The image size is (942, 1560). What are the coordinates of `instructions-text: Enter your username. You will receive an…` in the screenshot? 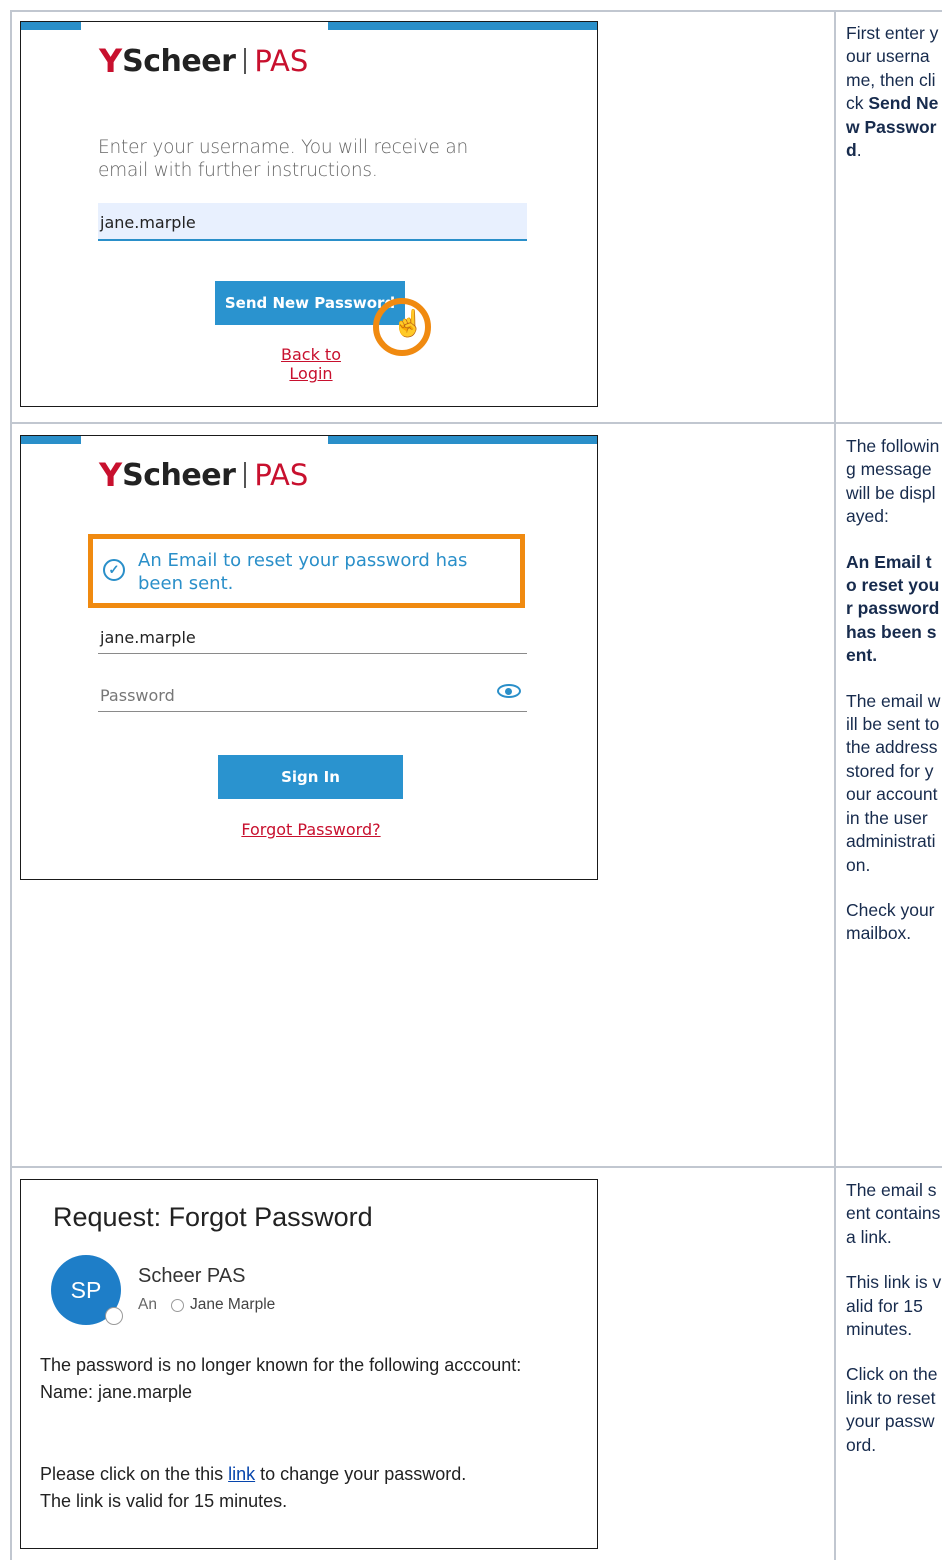 It's located at (283, 159).